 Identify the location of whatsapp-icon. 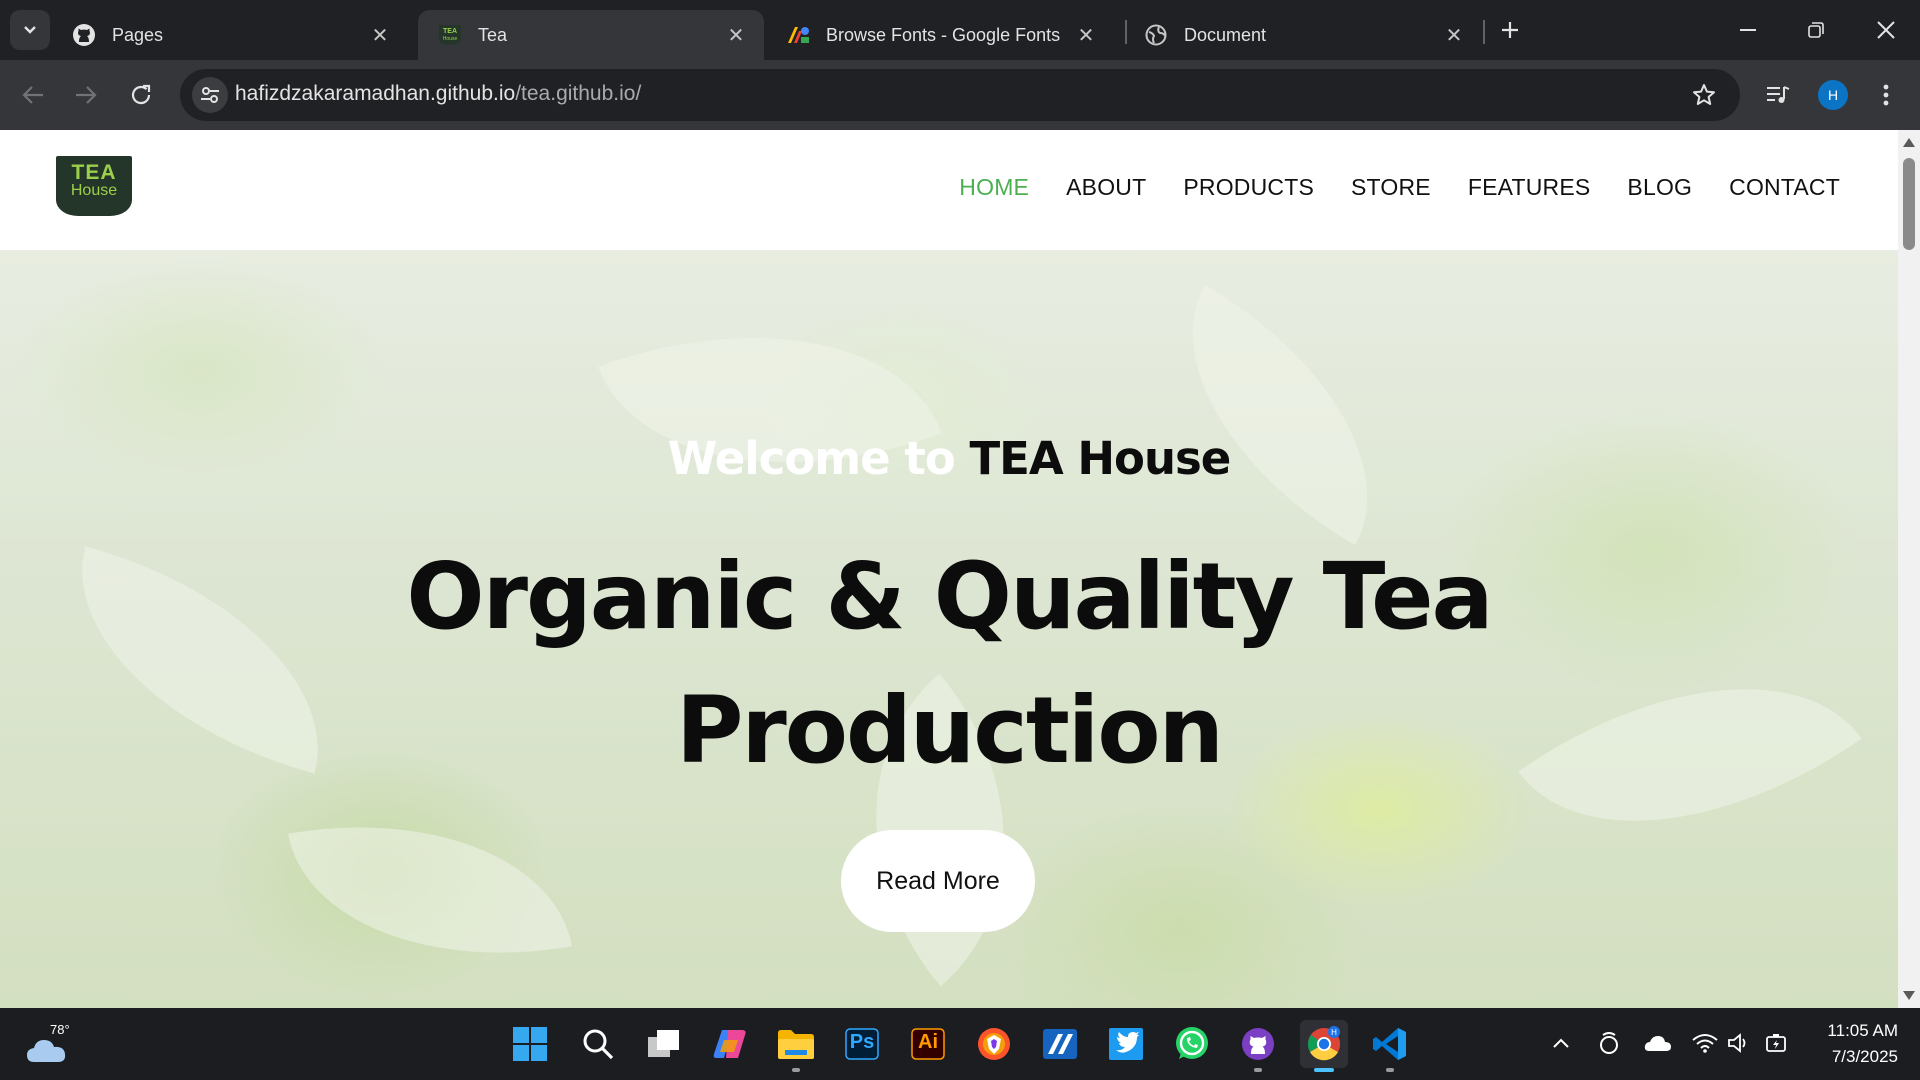
(1192, 1043).